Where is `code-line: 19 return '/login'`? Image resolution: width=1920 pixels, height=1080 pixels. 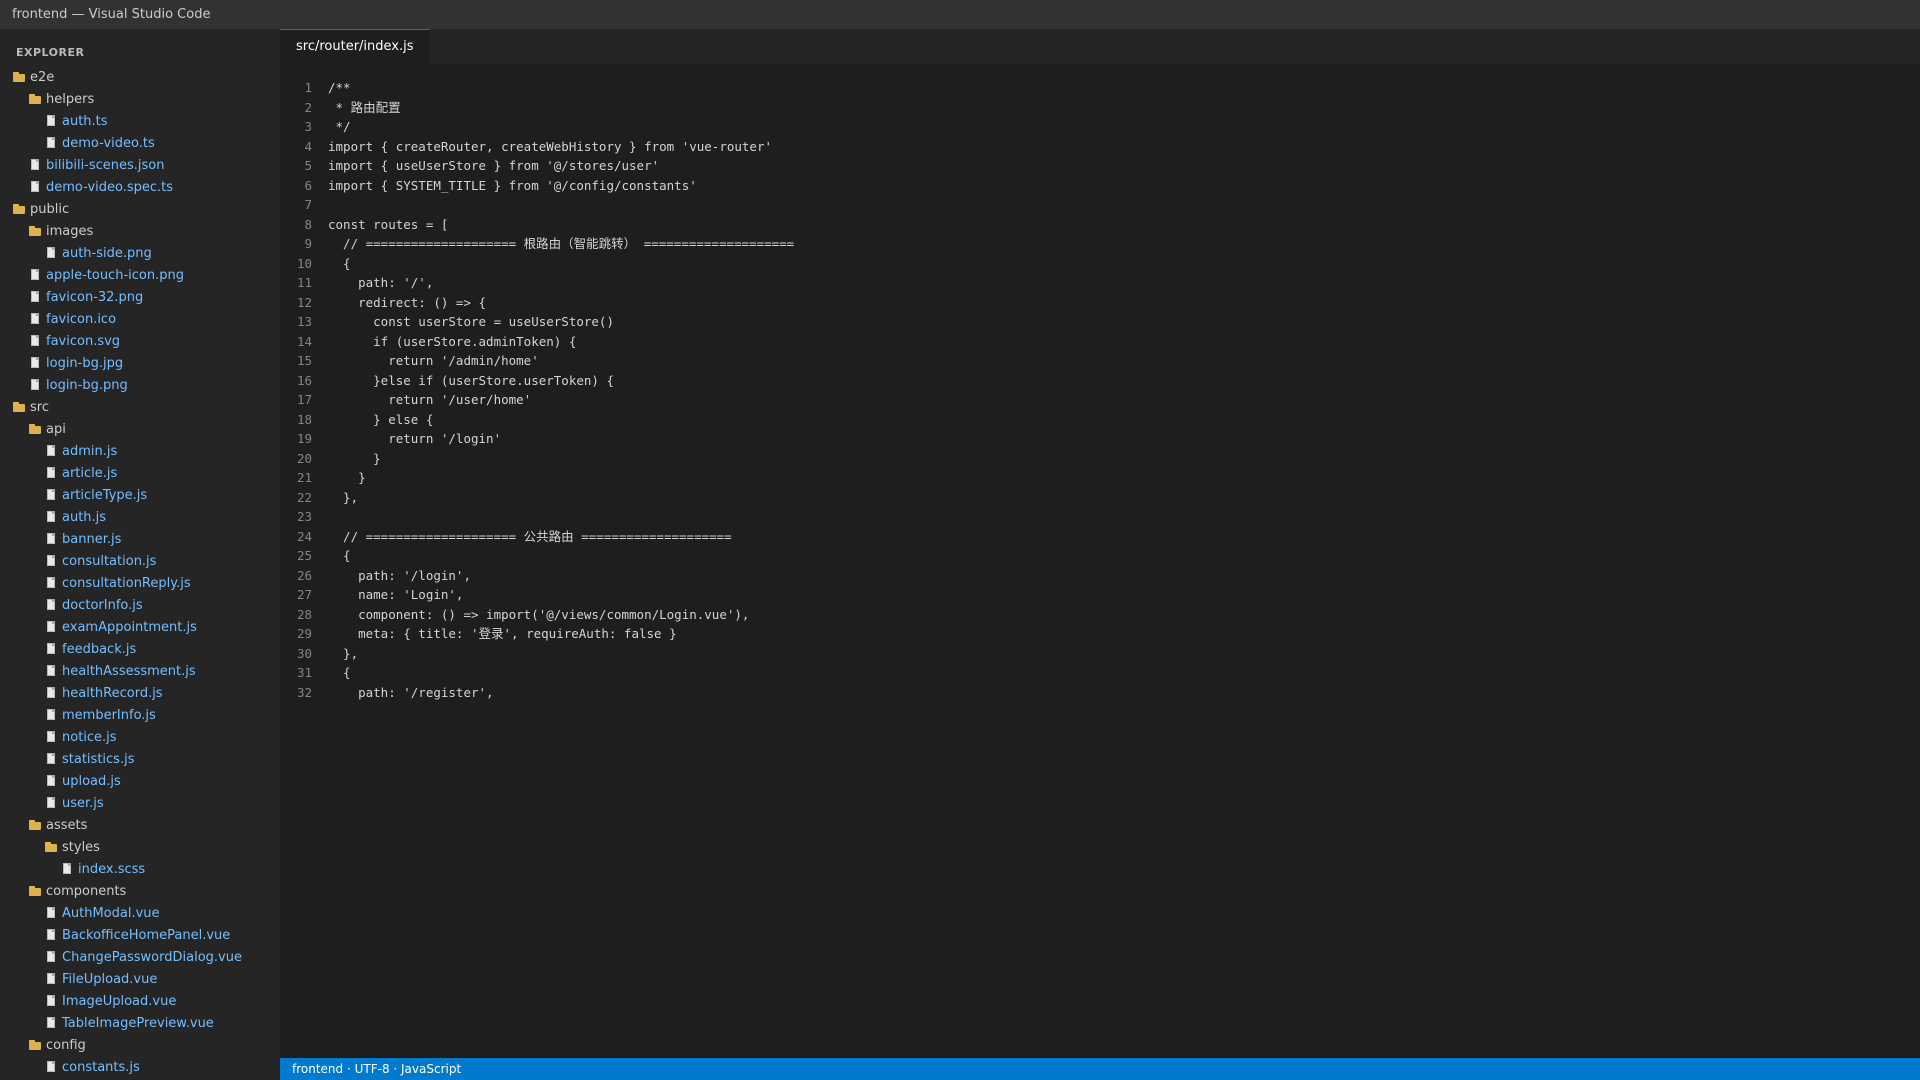
code-line: 19 return '/login' is located at coordinates (1100, 439).